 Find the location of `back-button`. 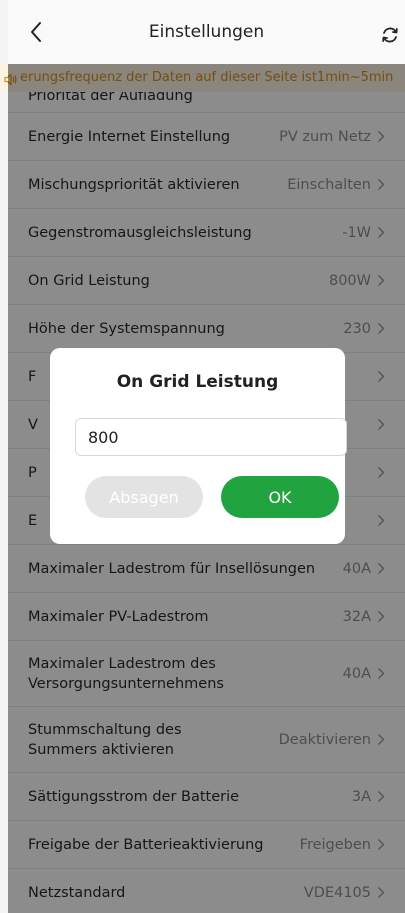

back-button is located at coordinates (36, 32).